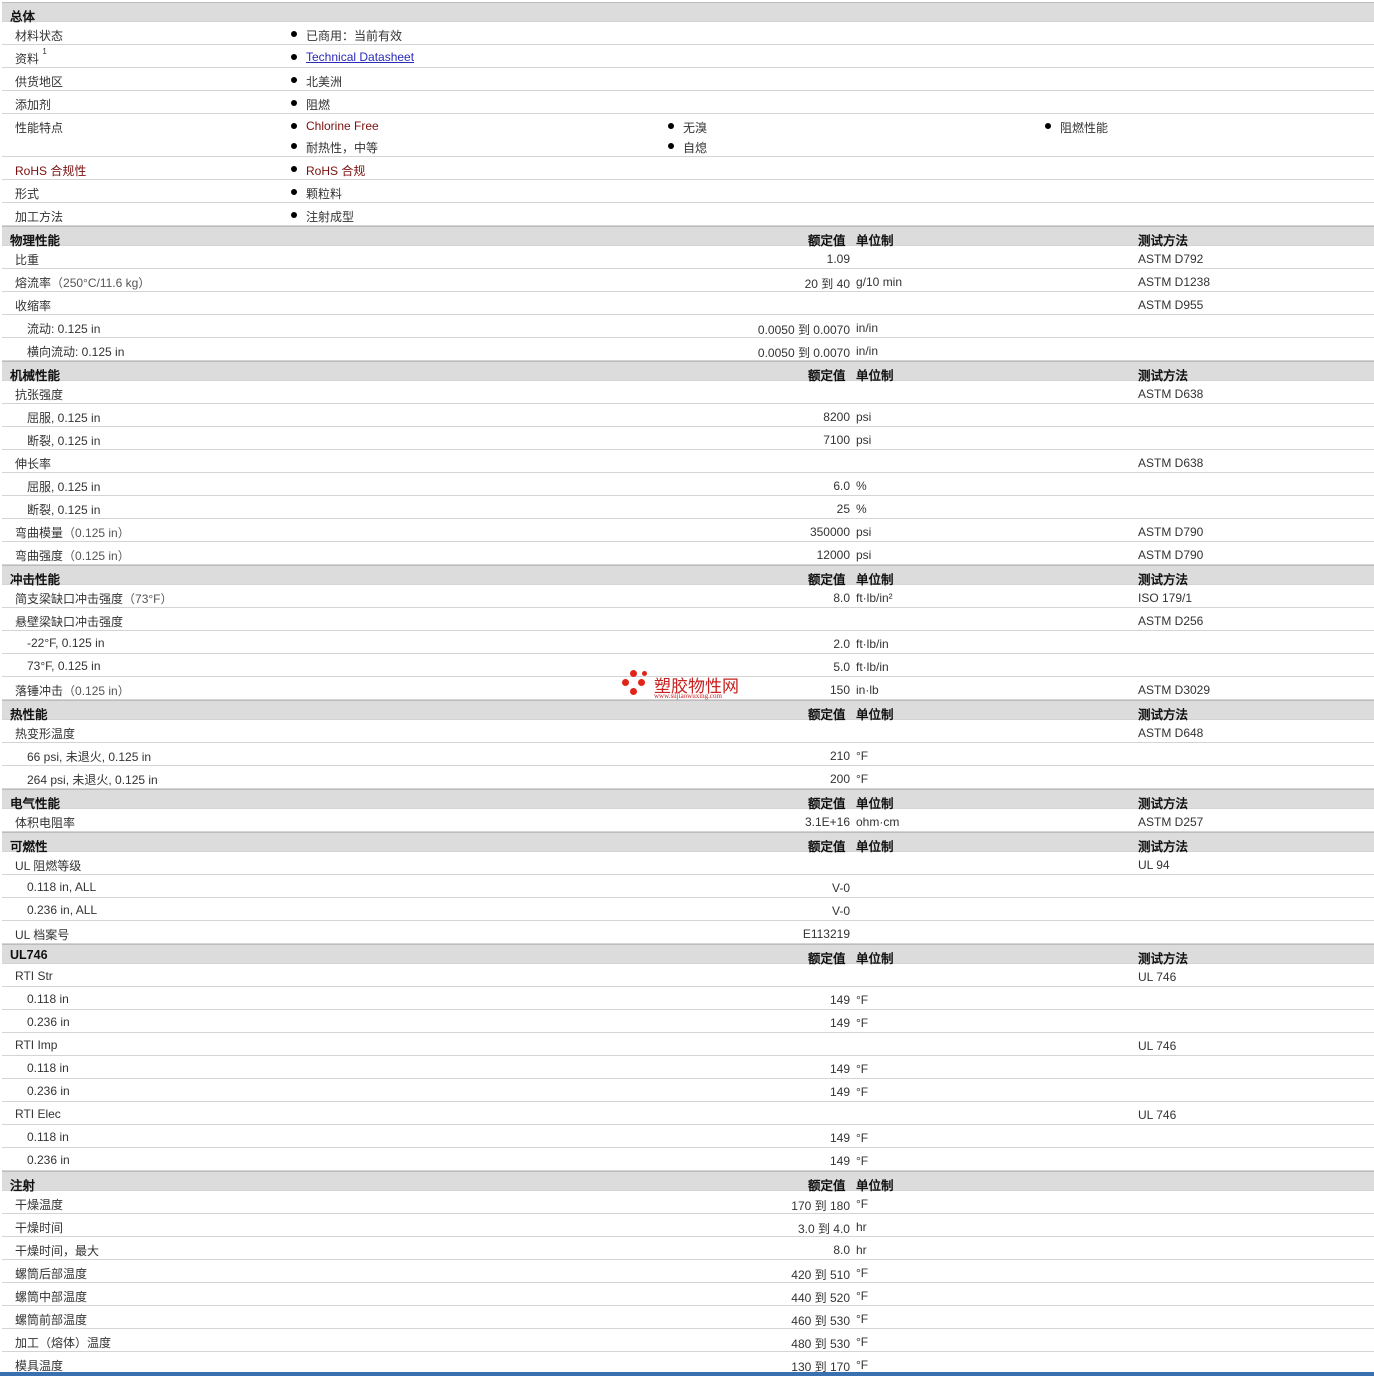 The width and height of the screenshot is (1374, 1376). Describe the element at coordinates (1165, 598) in the screenshot. I see `property-test-method: ISO 179/1` at that location.